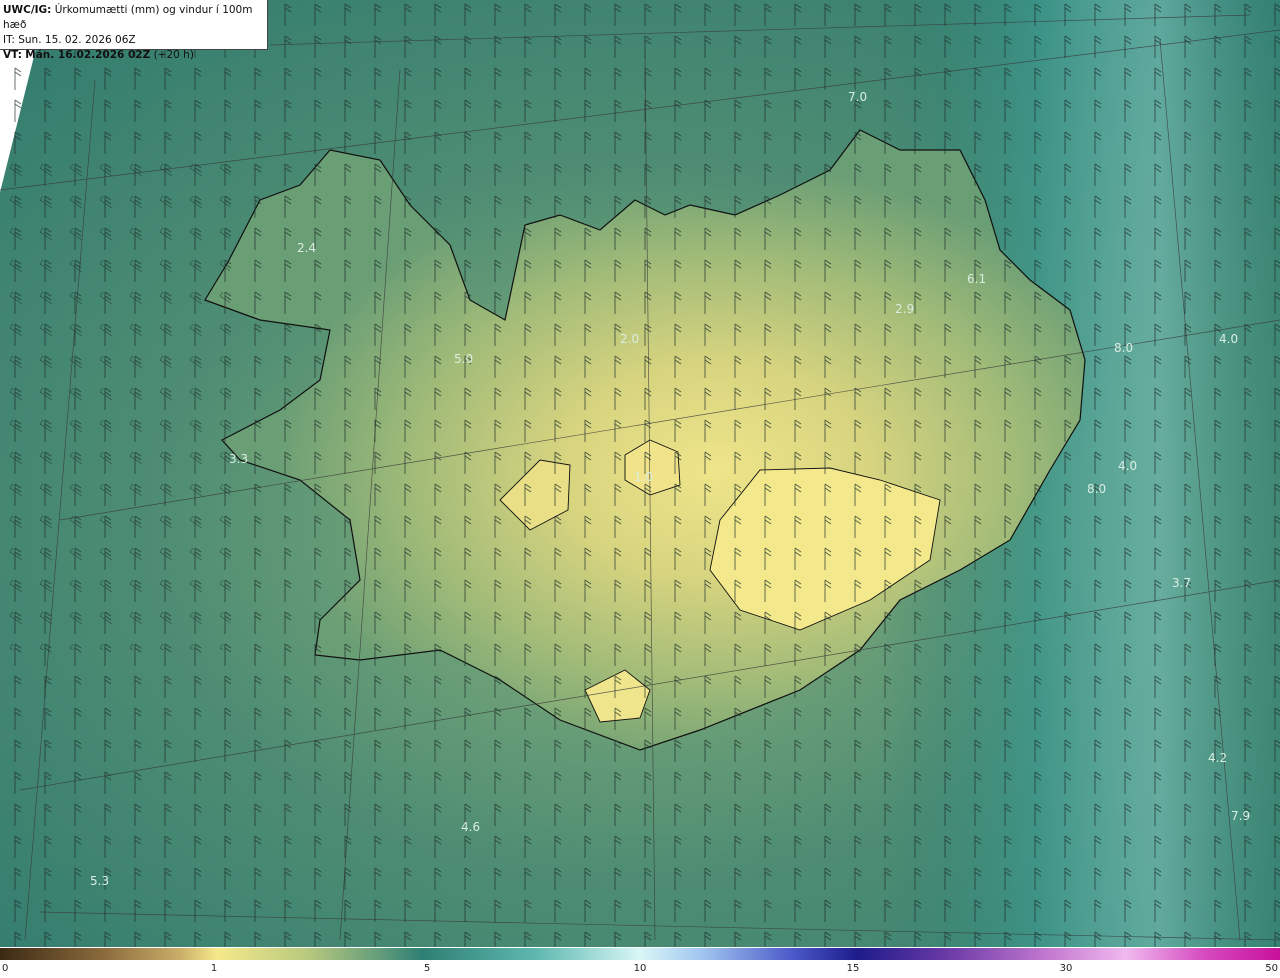  I want to click on map-value-v6: 6.1, so click(976, 279).